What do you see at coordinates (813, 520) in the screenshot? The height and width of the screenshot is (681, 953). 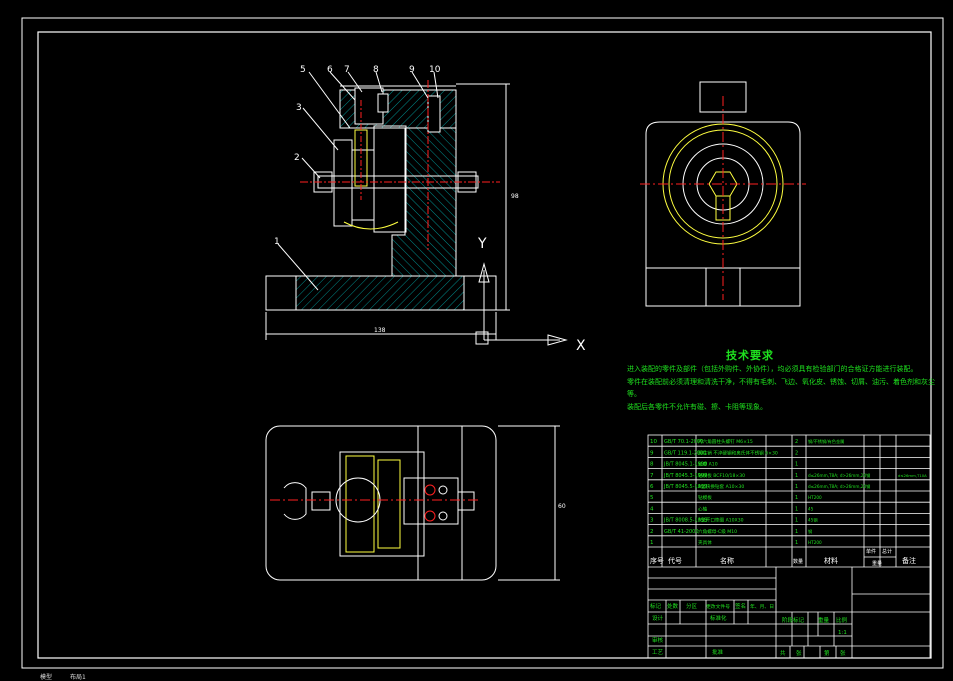 I see `bom-cell-mat: 45钢` at bounding box center [813, 520].